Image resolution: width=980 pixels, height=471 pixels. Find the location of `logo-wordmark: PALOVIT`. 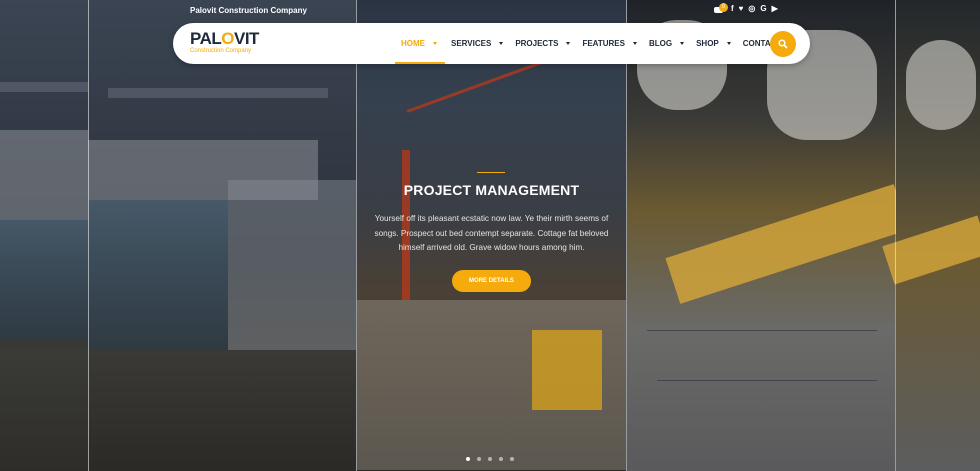

logo-wordmark: PALOVIT is located at coordinates (224, 38).